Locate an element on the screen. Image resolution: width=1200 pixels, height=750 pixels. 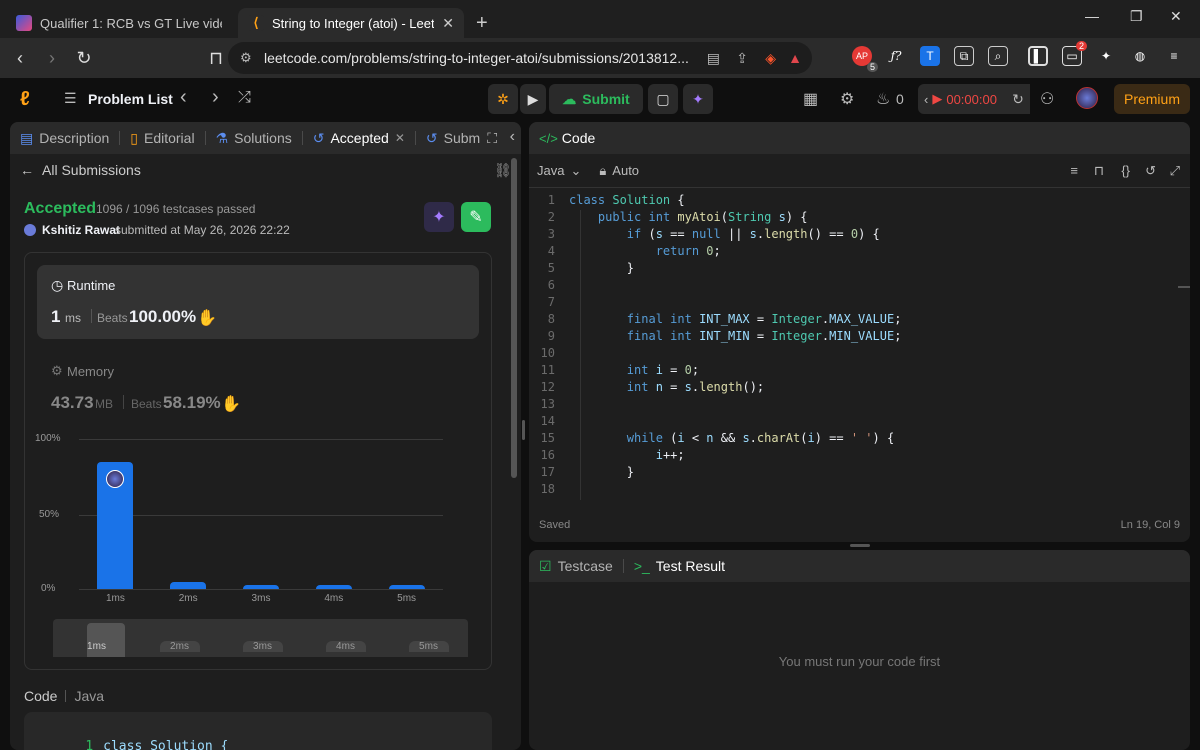
code-line: 11 int i = 0; is located at coordinates (859, 371).